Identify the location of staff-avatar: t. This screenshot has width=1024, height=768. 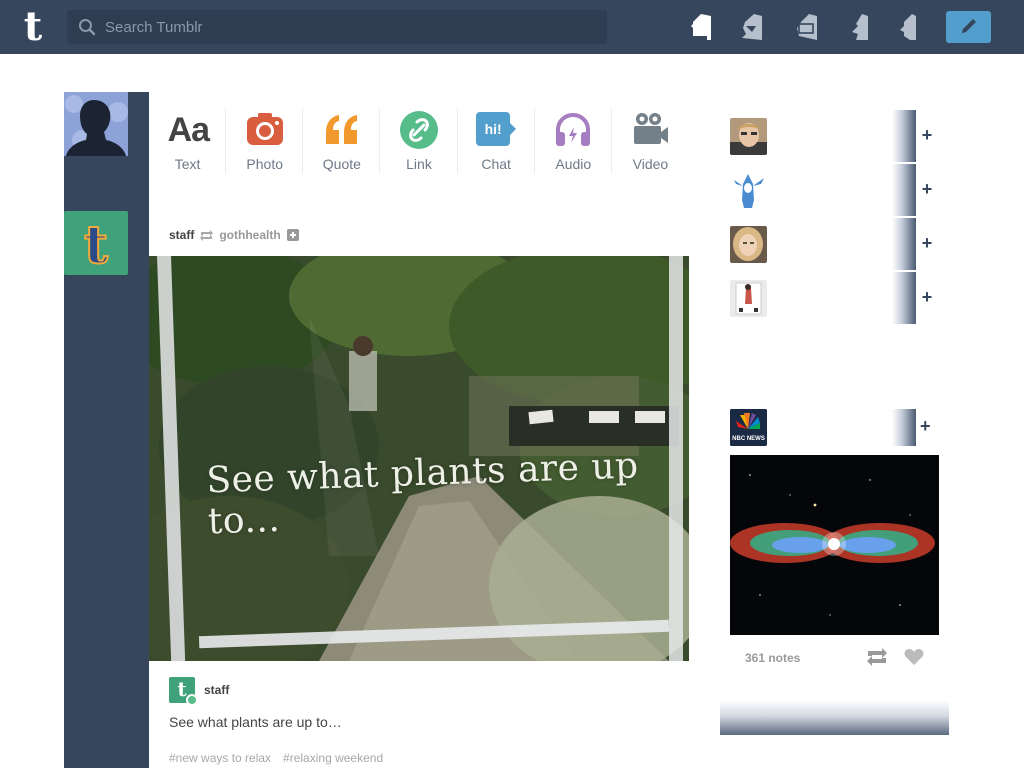
(96, 244).